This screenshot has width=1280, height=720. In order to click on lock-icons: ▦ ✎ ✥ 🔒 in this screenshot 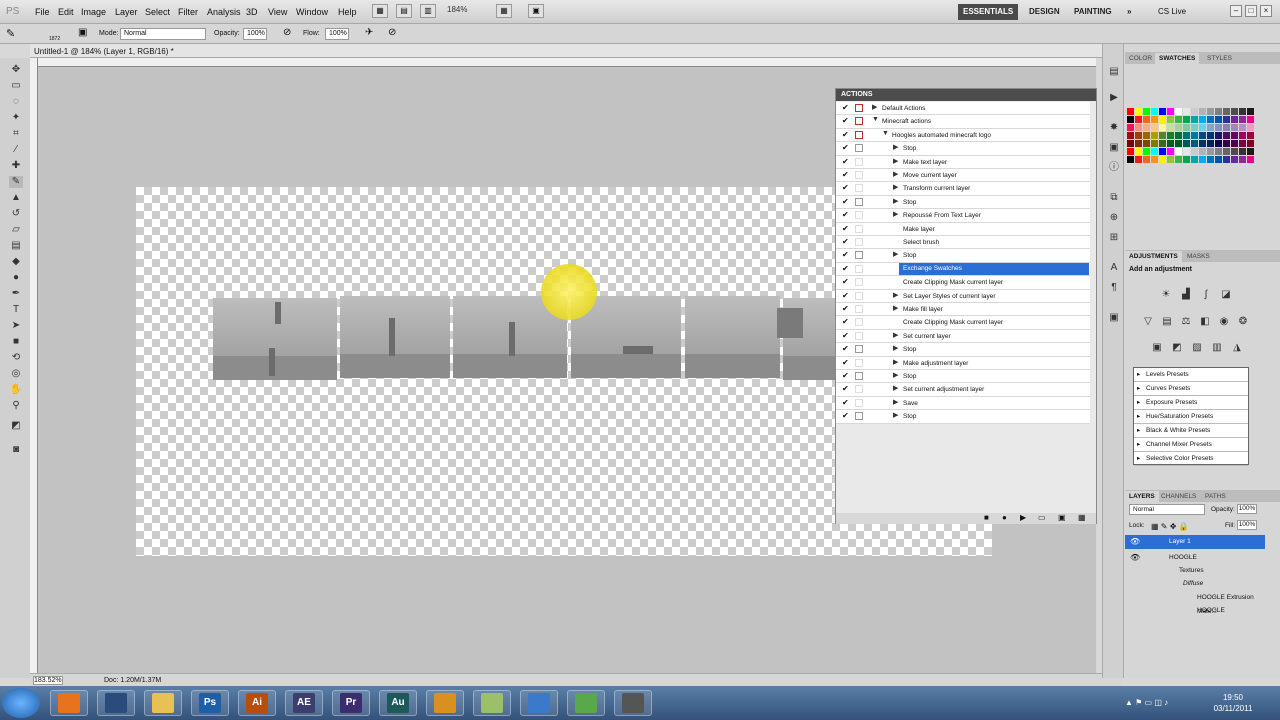, I will do `click(1170, 526)`.